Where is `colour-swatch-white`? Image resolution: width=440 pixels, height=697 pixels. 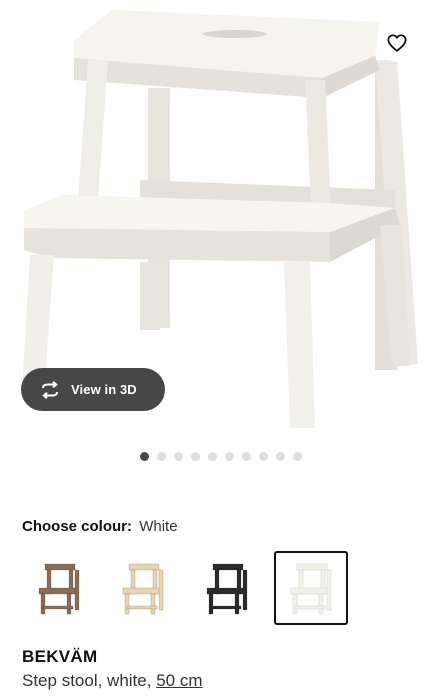 colour-swatch-white is located at coordinates (311, 588).